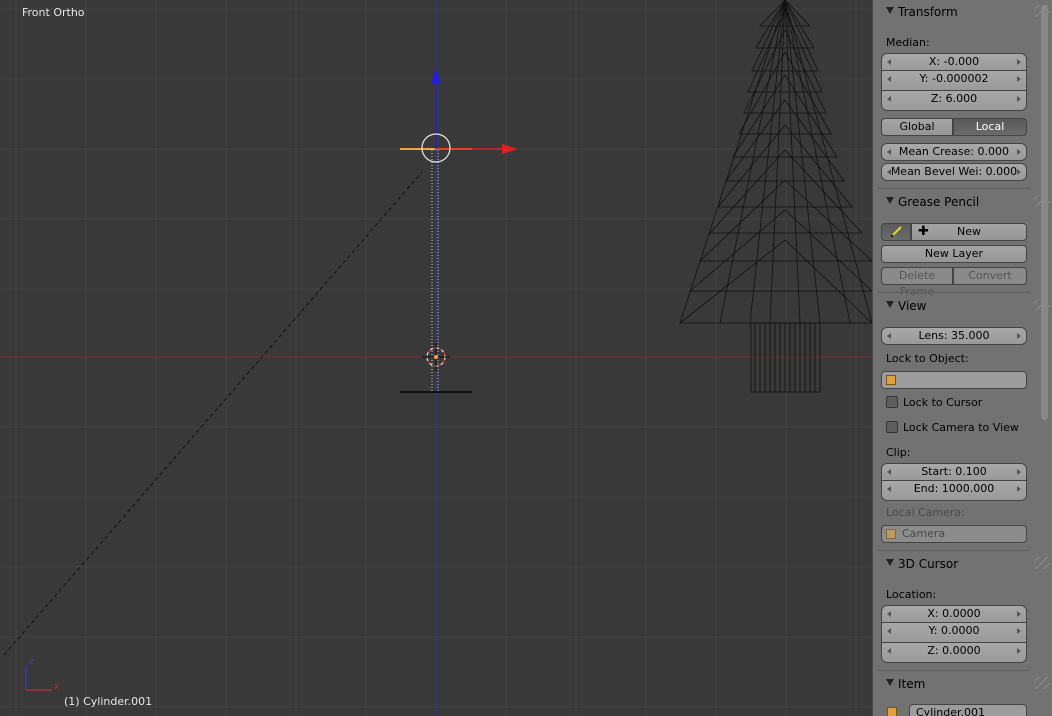 The height and width of the screenshot is (716, 1052). I want to click on mean-crease-field: Mean Crease: 0.000, so click(954, 152).